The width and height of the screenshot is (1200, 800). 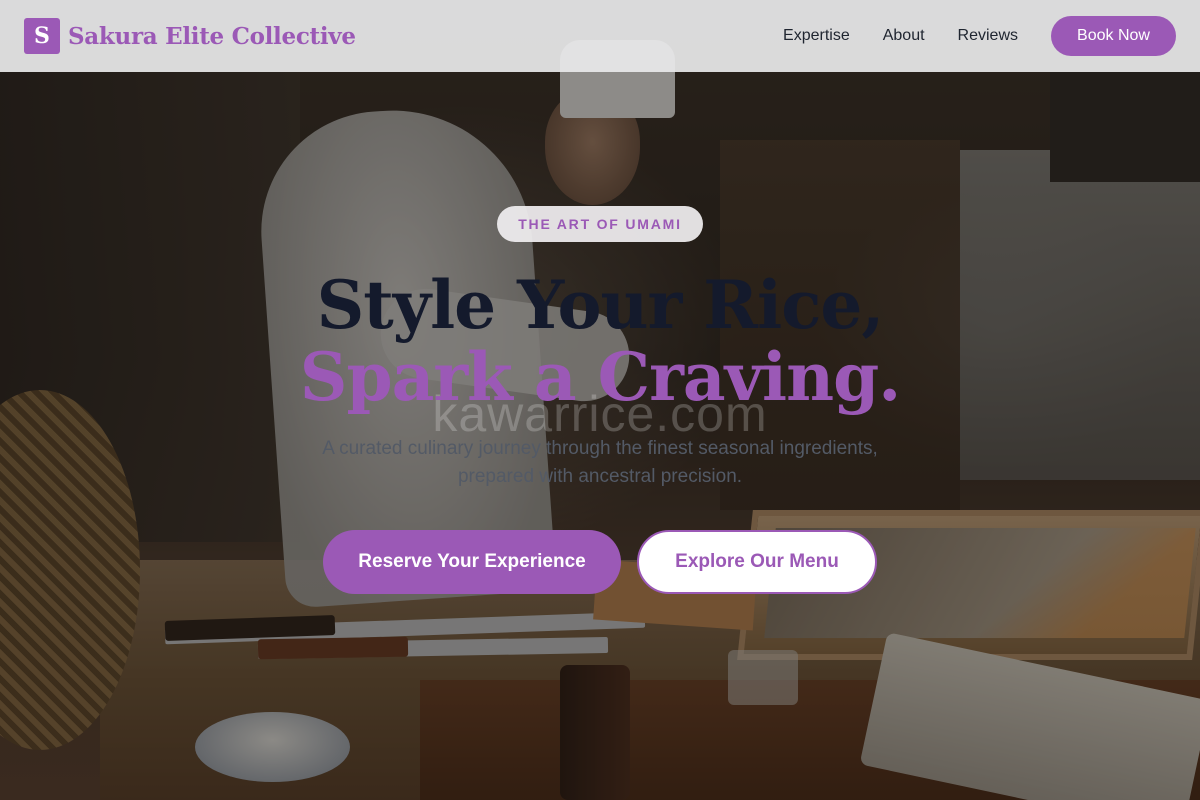 I want to click on brand-badge: S, so click(x=42, y=36).